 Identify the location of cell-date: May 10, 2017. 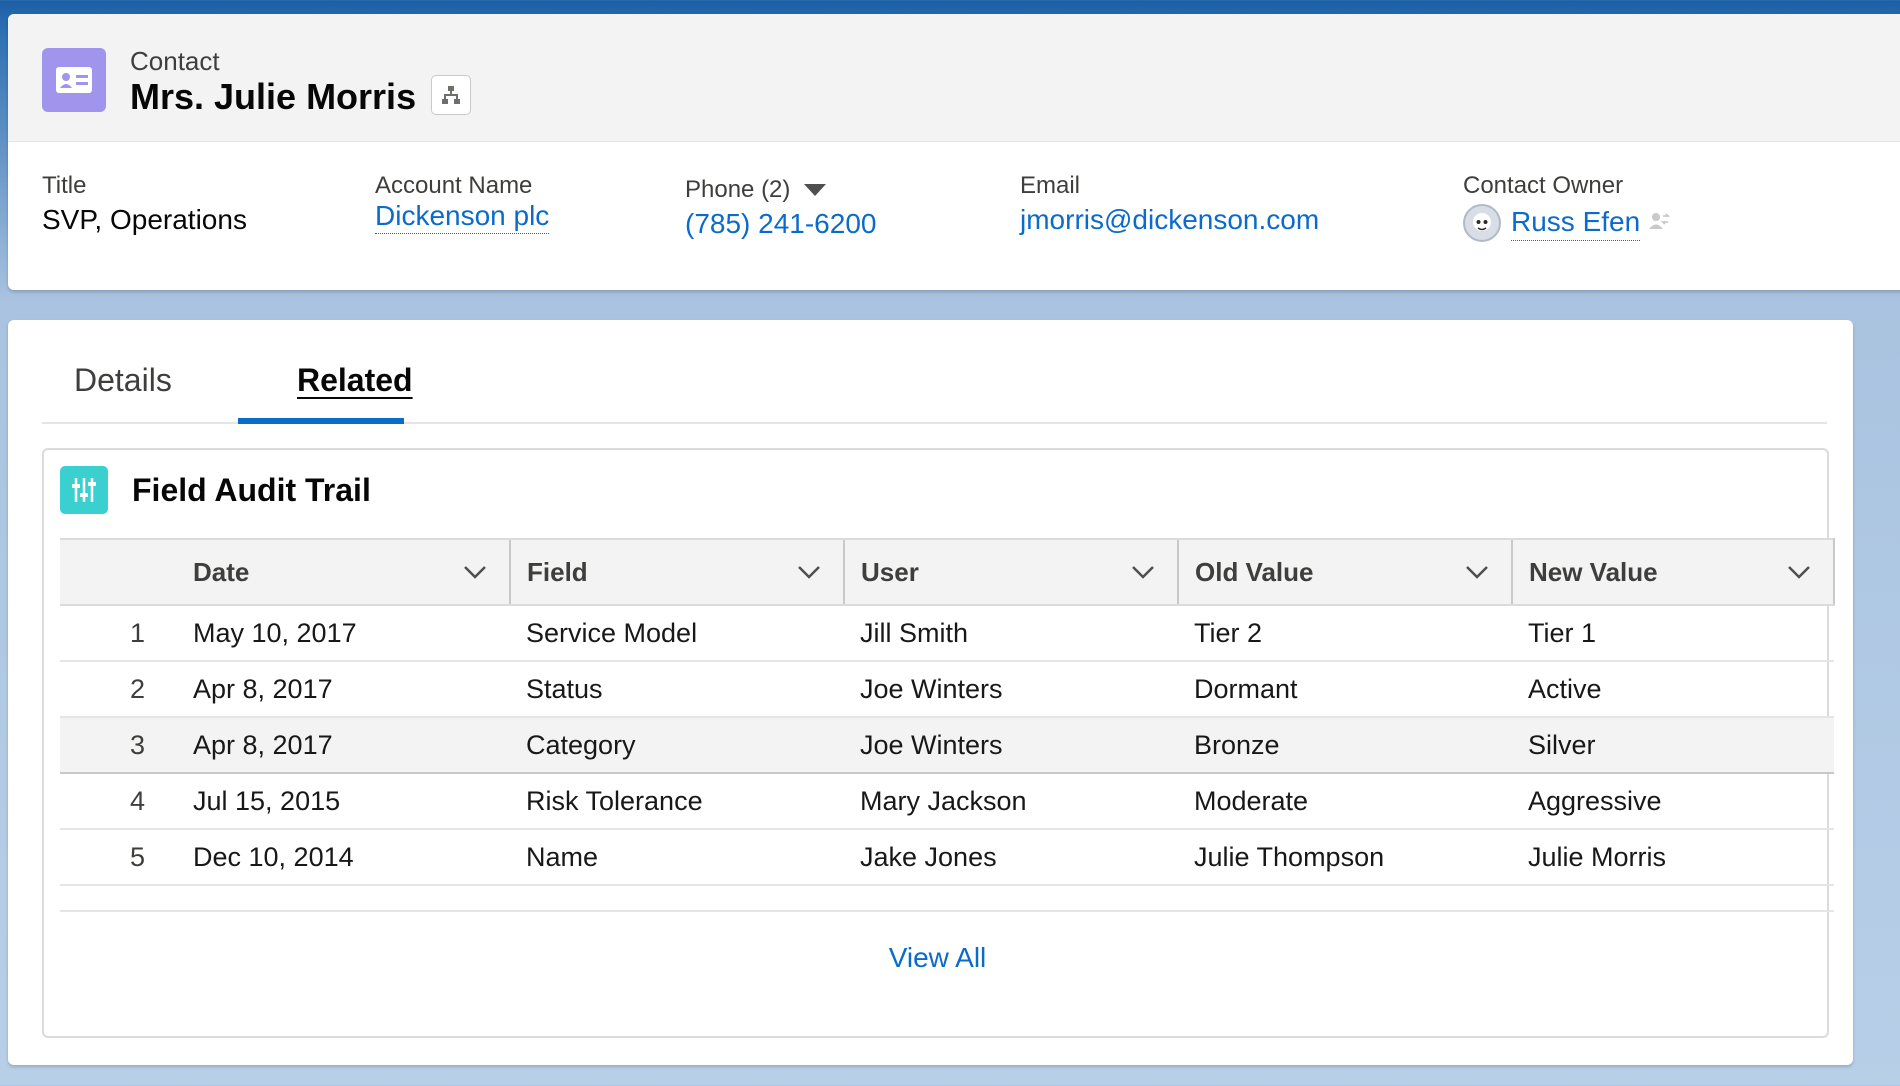
(343, 633).